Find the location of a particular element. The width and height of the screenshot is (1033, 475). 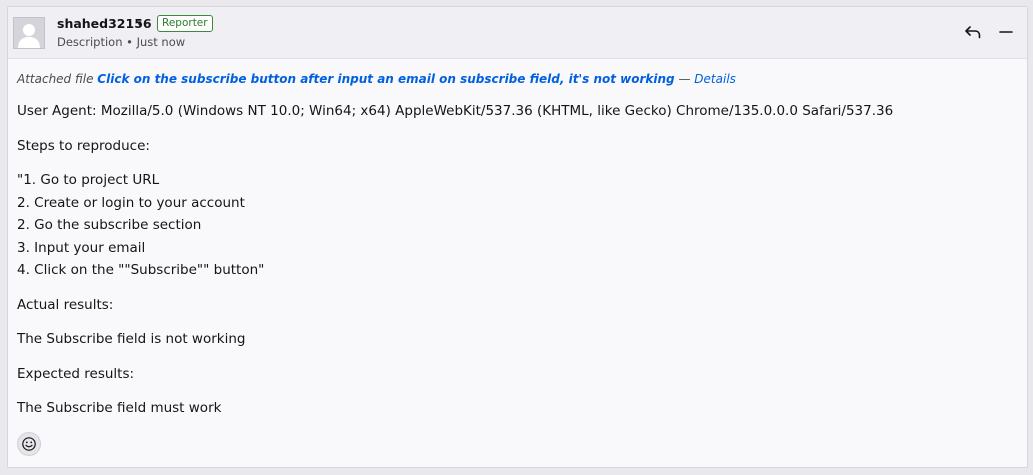

step-line: 2. Go the subscribe section is located at coordinates (109, 225).